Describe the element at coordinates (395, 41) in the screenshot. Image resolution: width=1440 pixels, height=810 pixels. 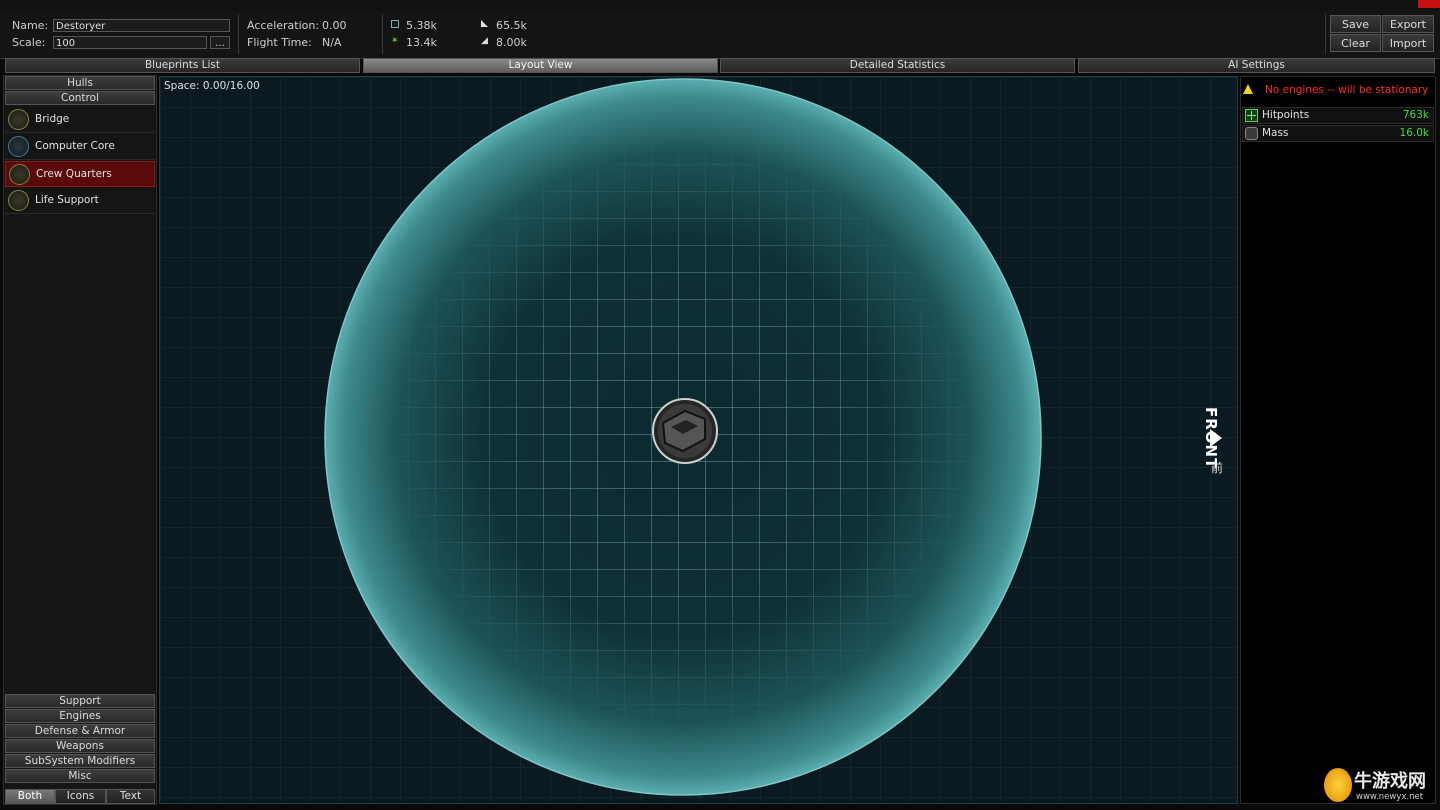
I see `crew-icon: ✶` at that location.